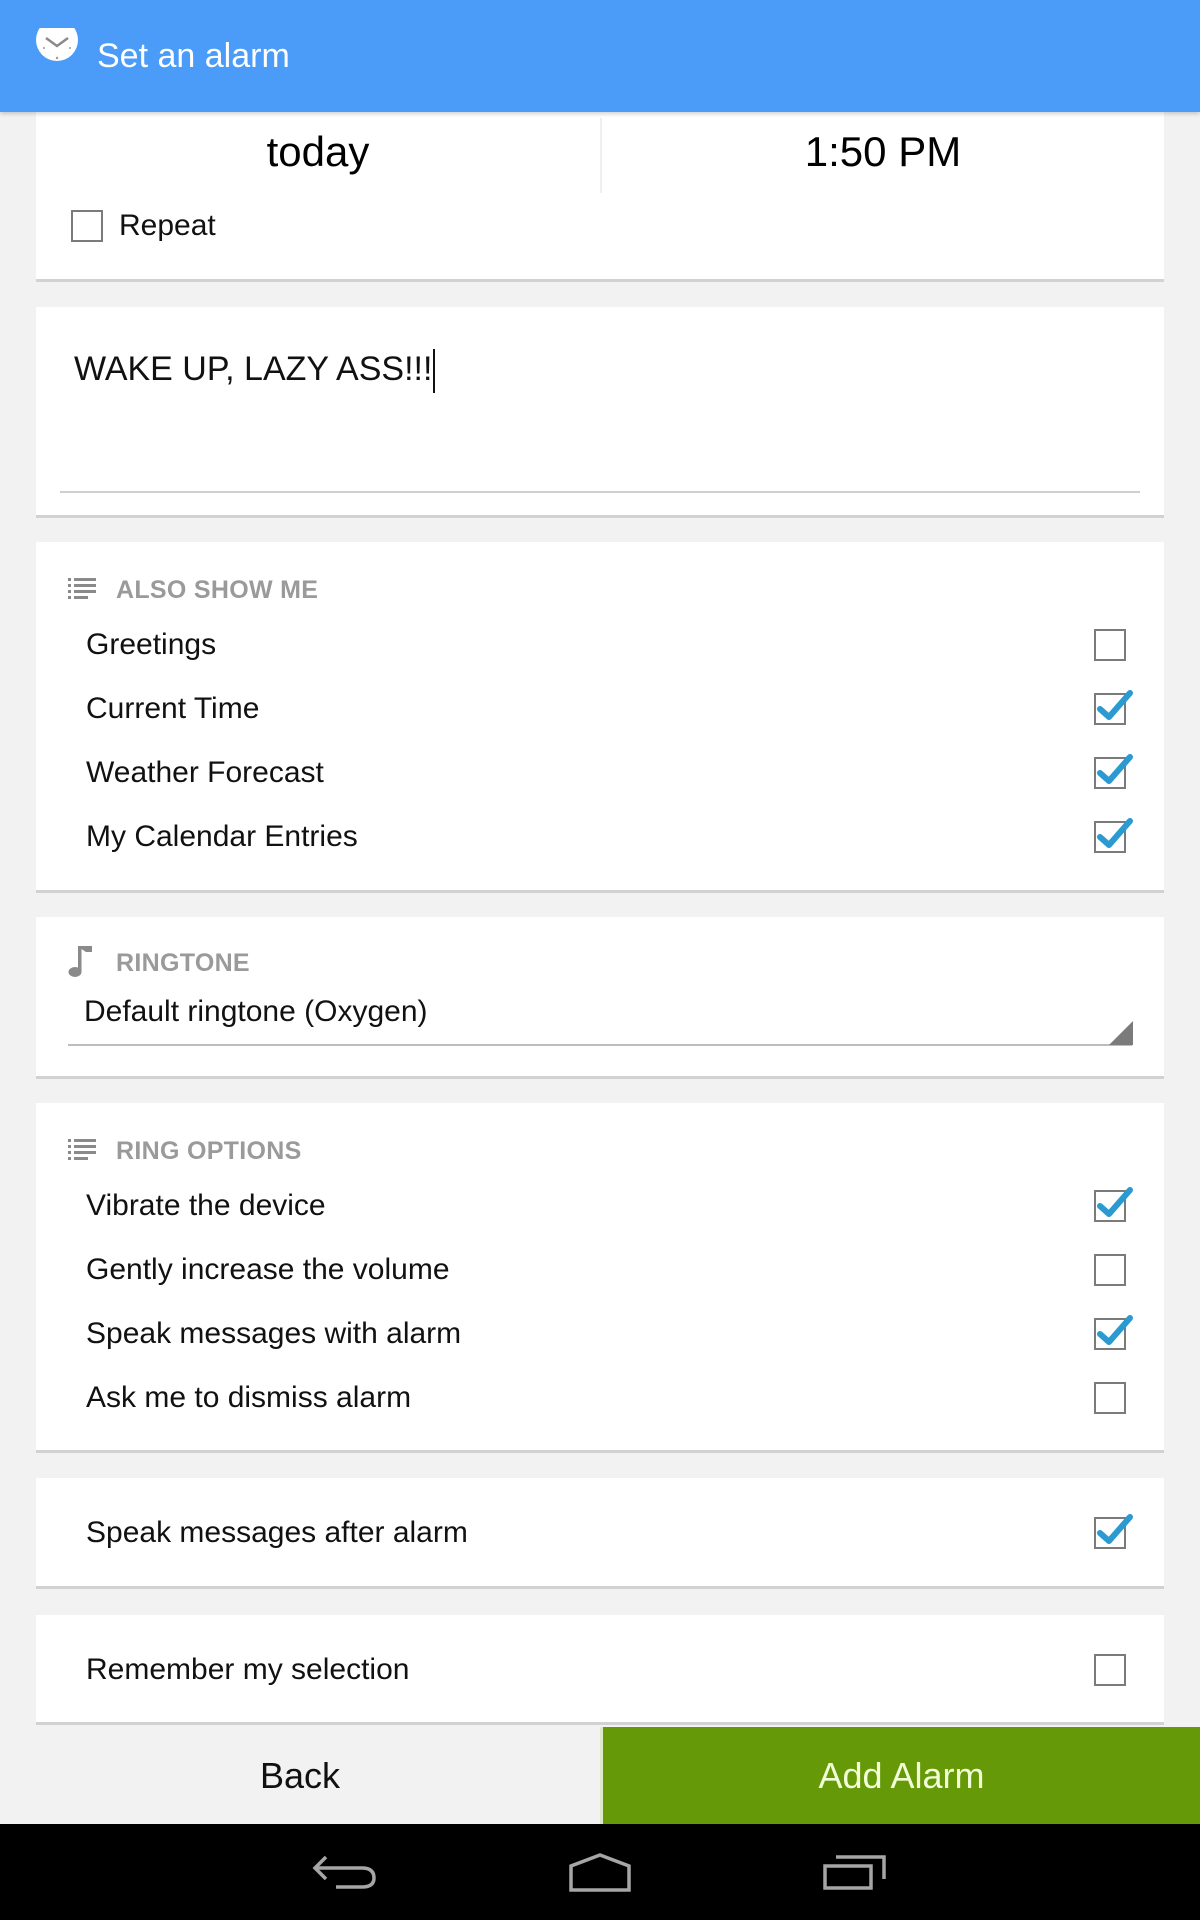 The width and height of the screenshot is (1200, 1920). Describe the element at coordinates (1110, 1670) in the screenshot. I see `remember-checkbox` at that location.